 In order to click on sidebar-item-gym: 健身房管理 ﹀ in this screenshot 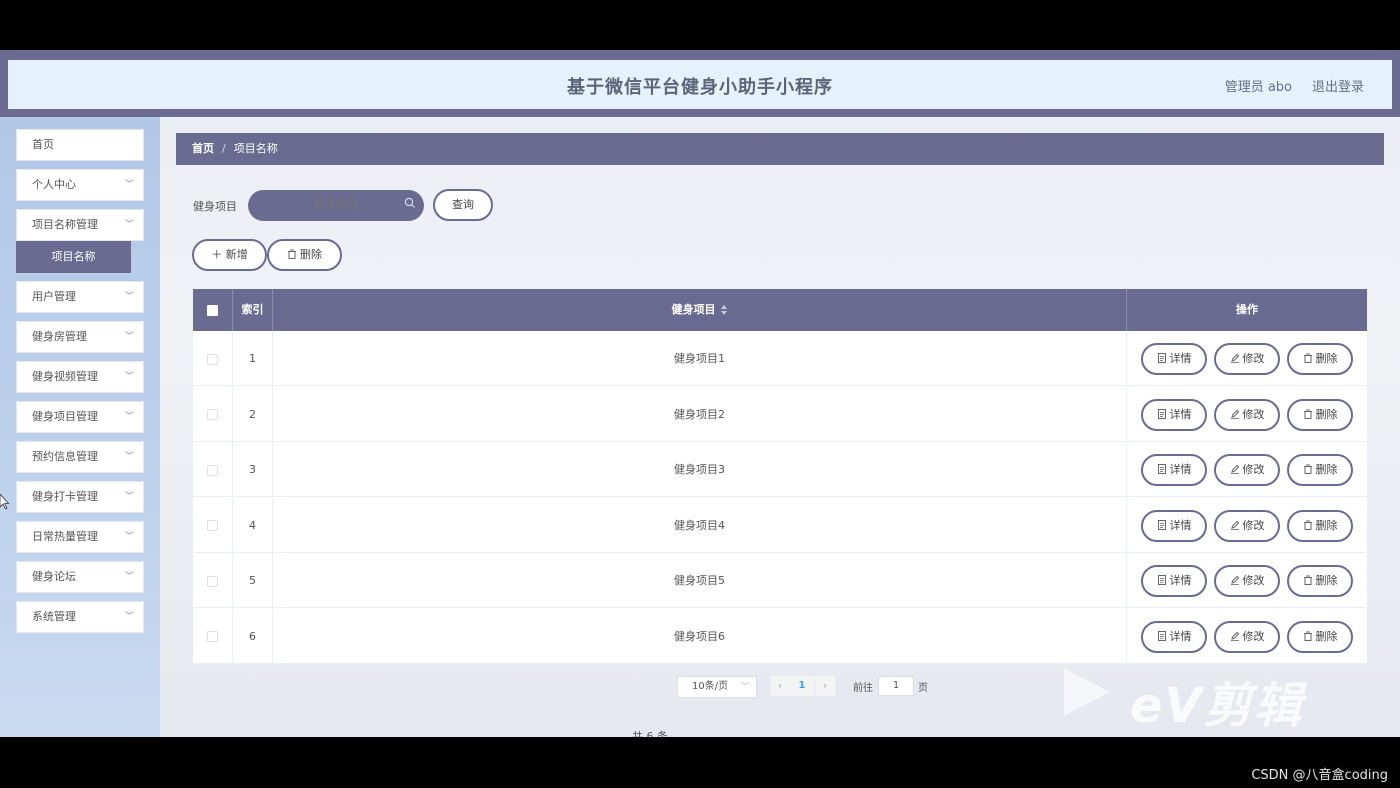, I will do `click(80, 337)`.